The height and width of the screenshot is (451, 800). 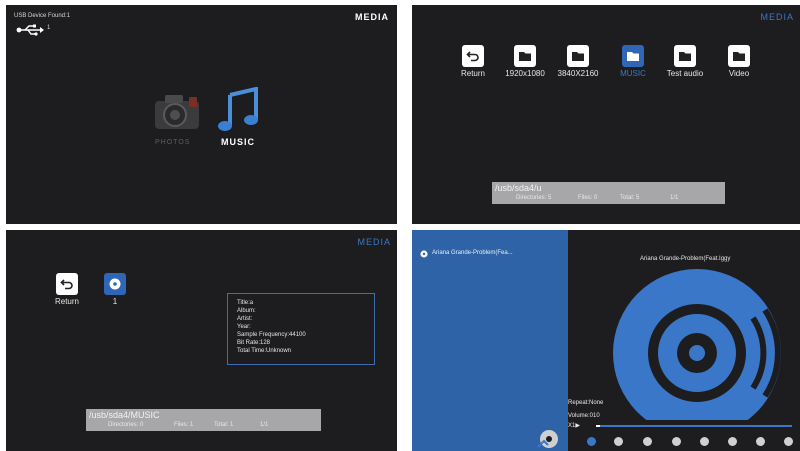 What do you see at coordinates (685, 73) in the screenshot?
I see `folder-label: Test audio` at bounding box center [685, 73].